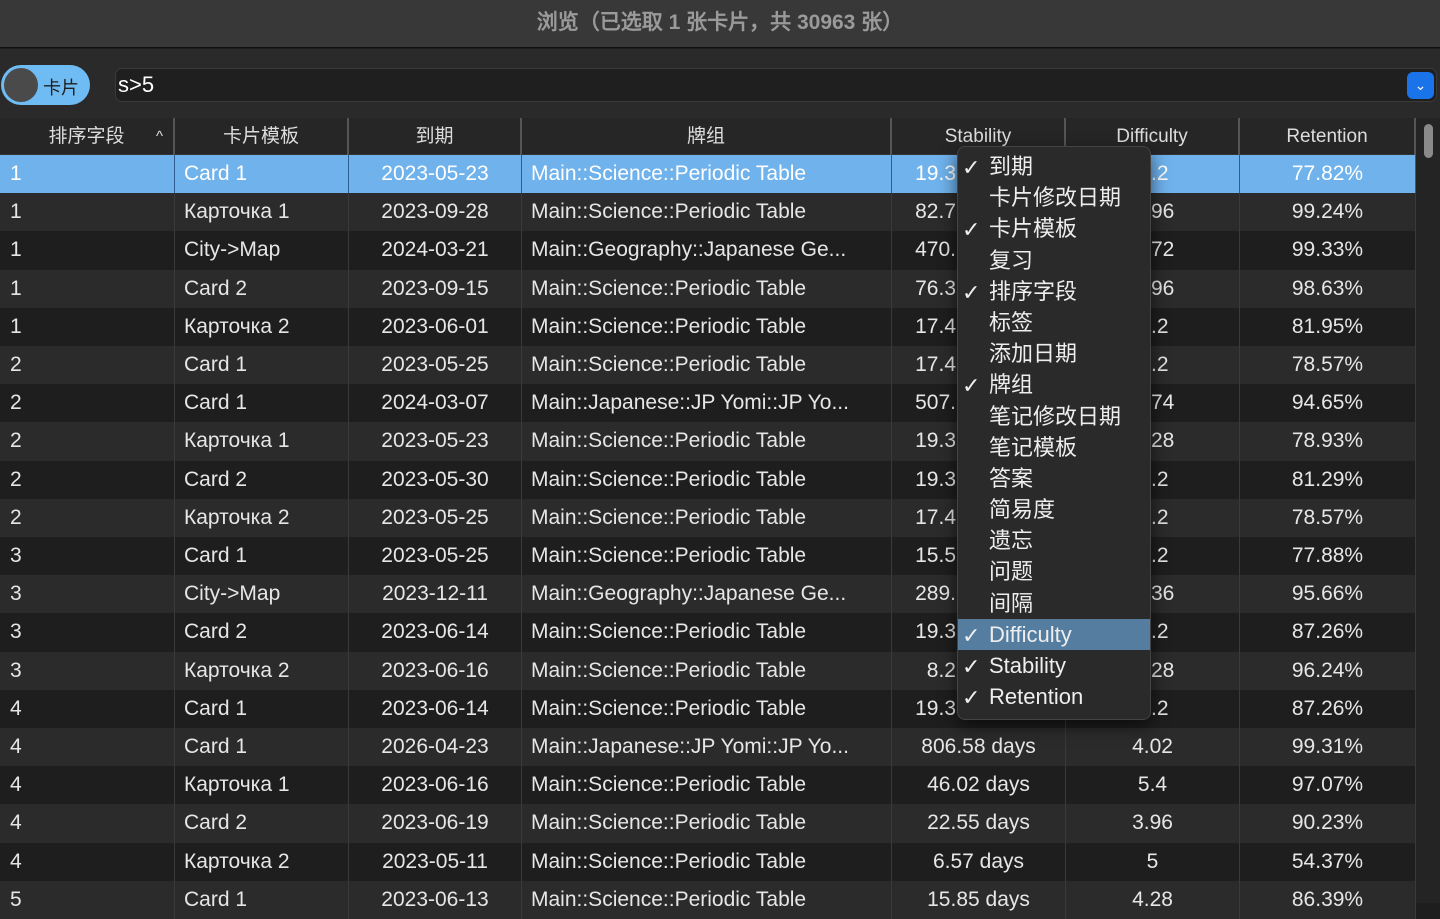 The width and height of the screenshot is (1440, 919). What do you see at coordinates (1054, 166) in the screenshot?
I see `menu-item-column-toggle: ✓ 到期` at bounding box center [1054, 166].